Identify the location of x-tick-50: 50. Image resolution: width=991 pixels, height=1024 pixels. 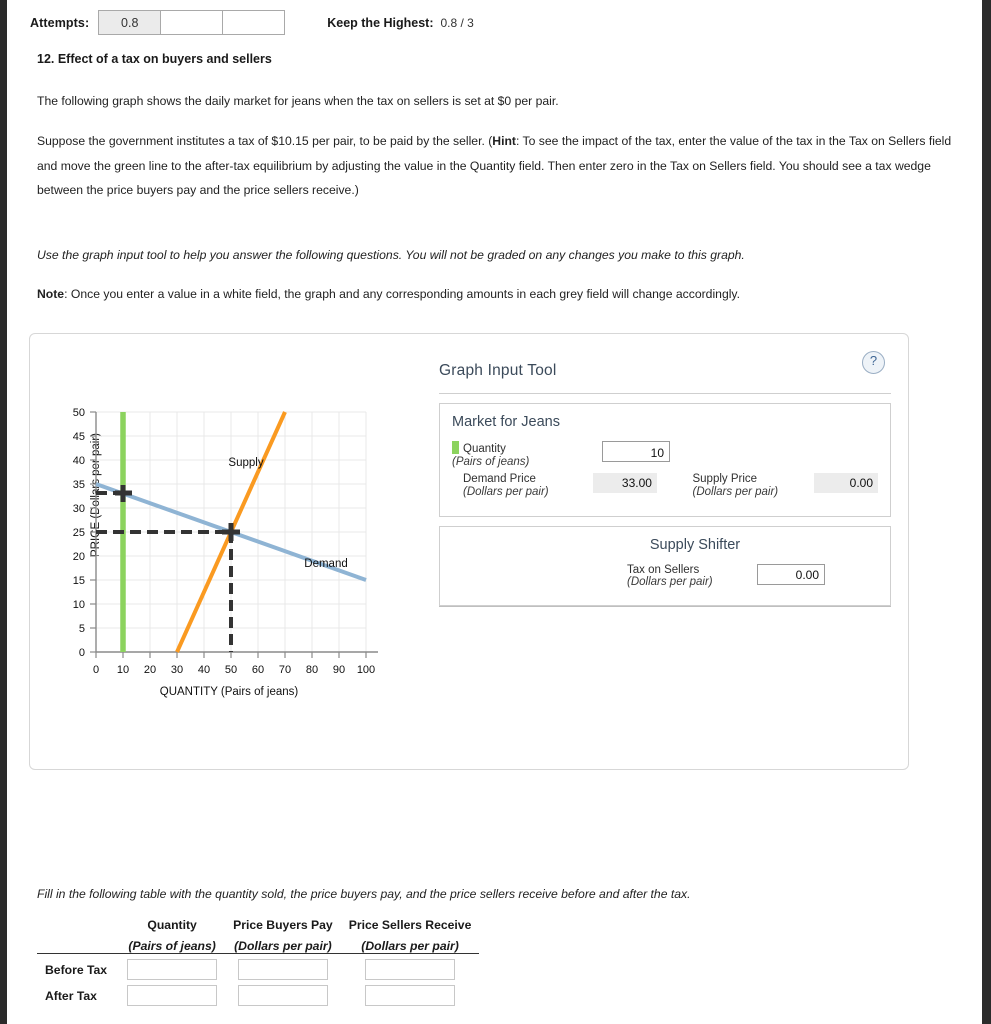
(231, 670).